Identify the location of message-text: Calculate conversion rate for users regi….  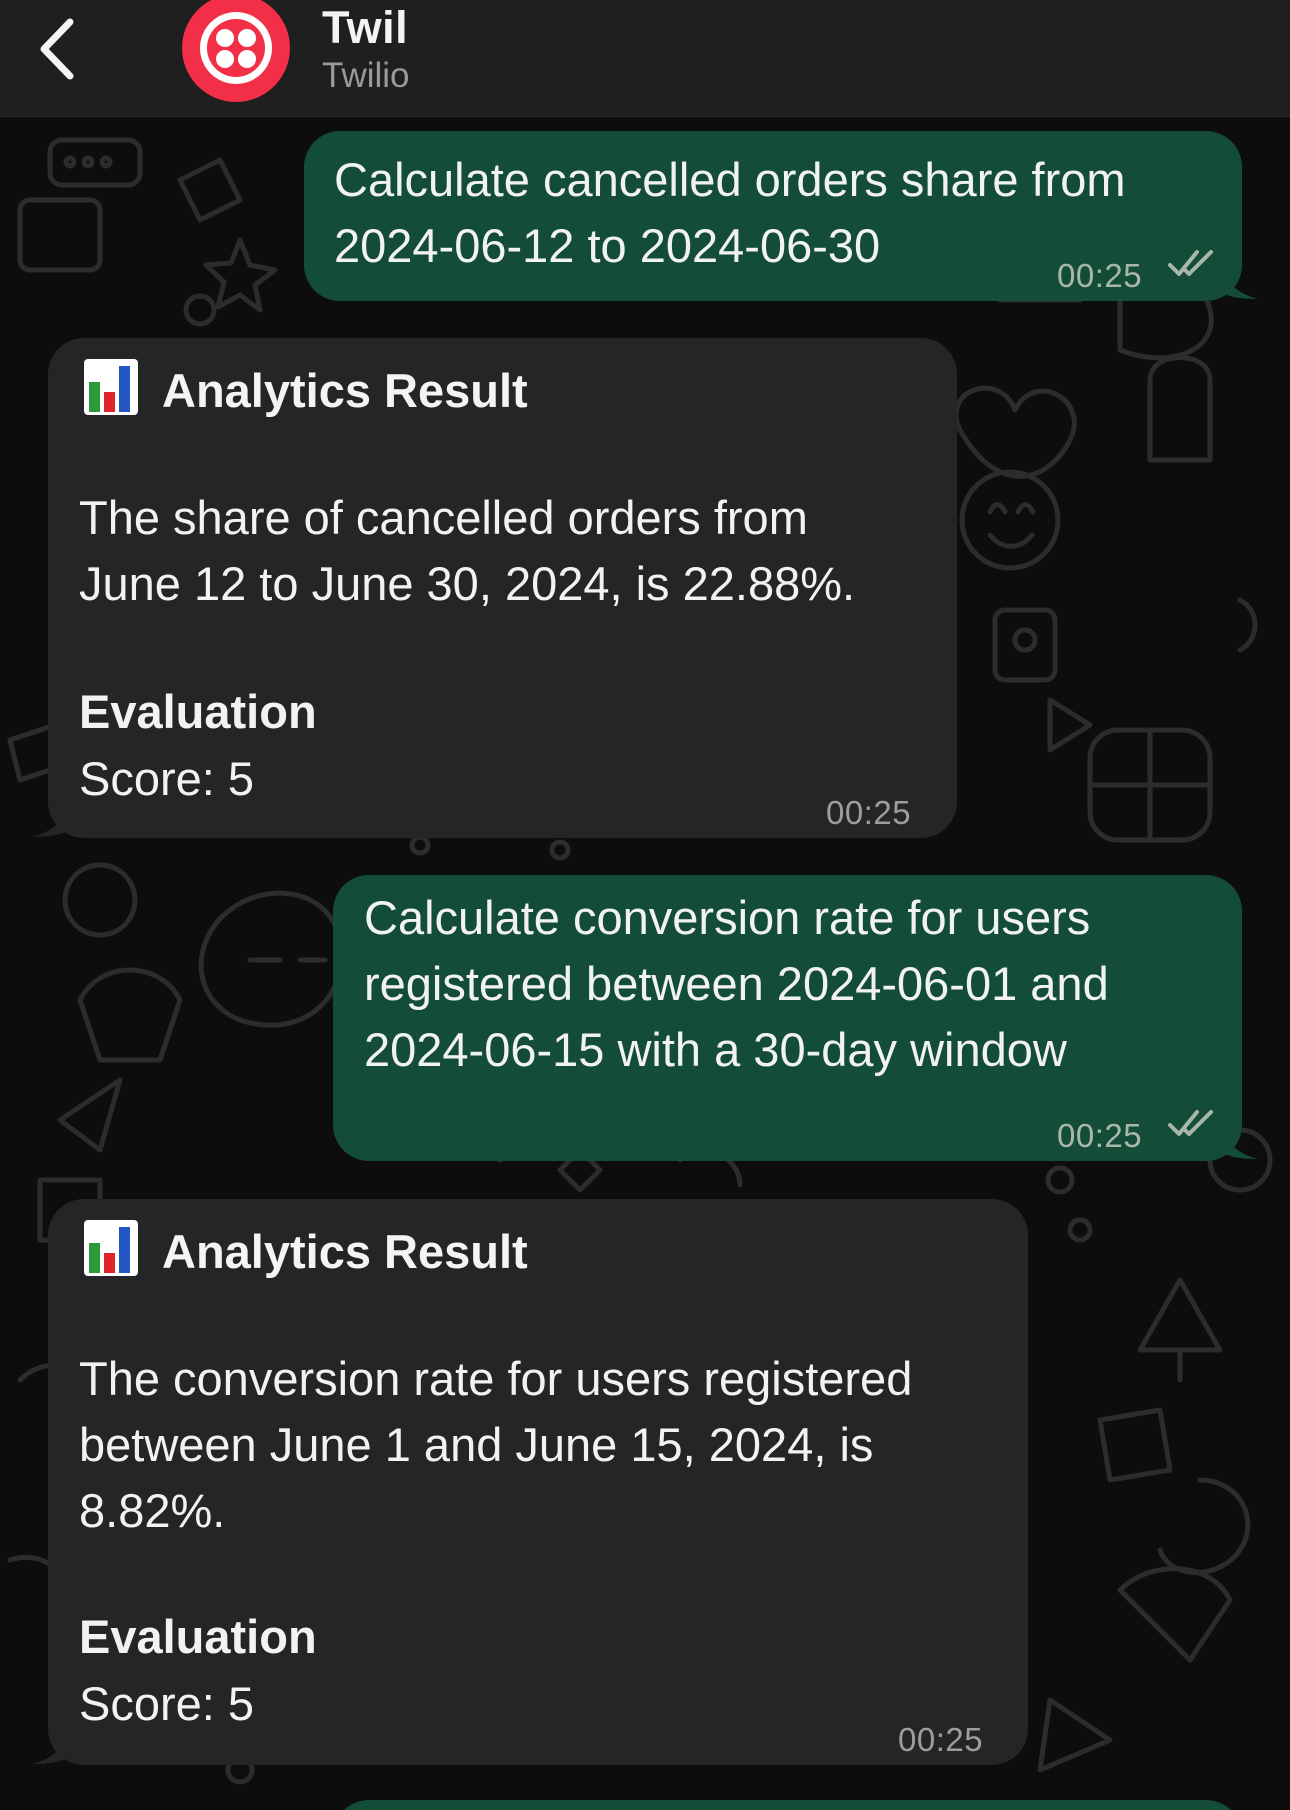
(736, 983).